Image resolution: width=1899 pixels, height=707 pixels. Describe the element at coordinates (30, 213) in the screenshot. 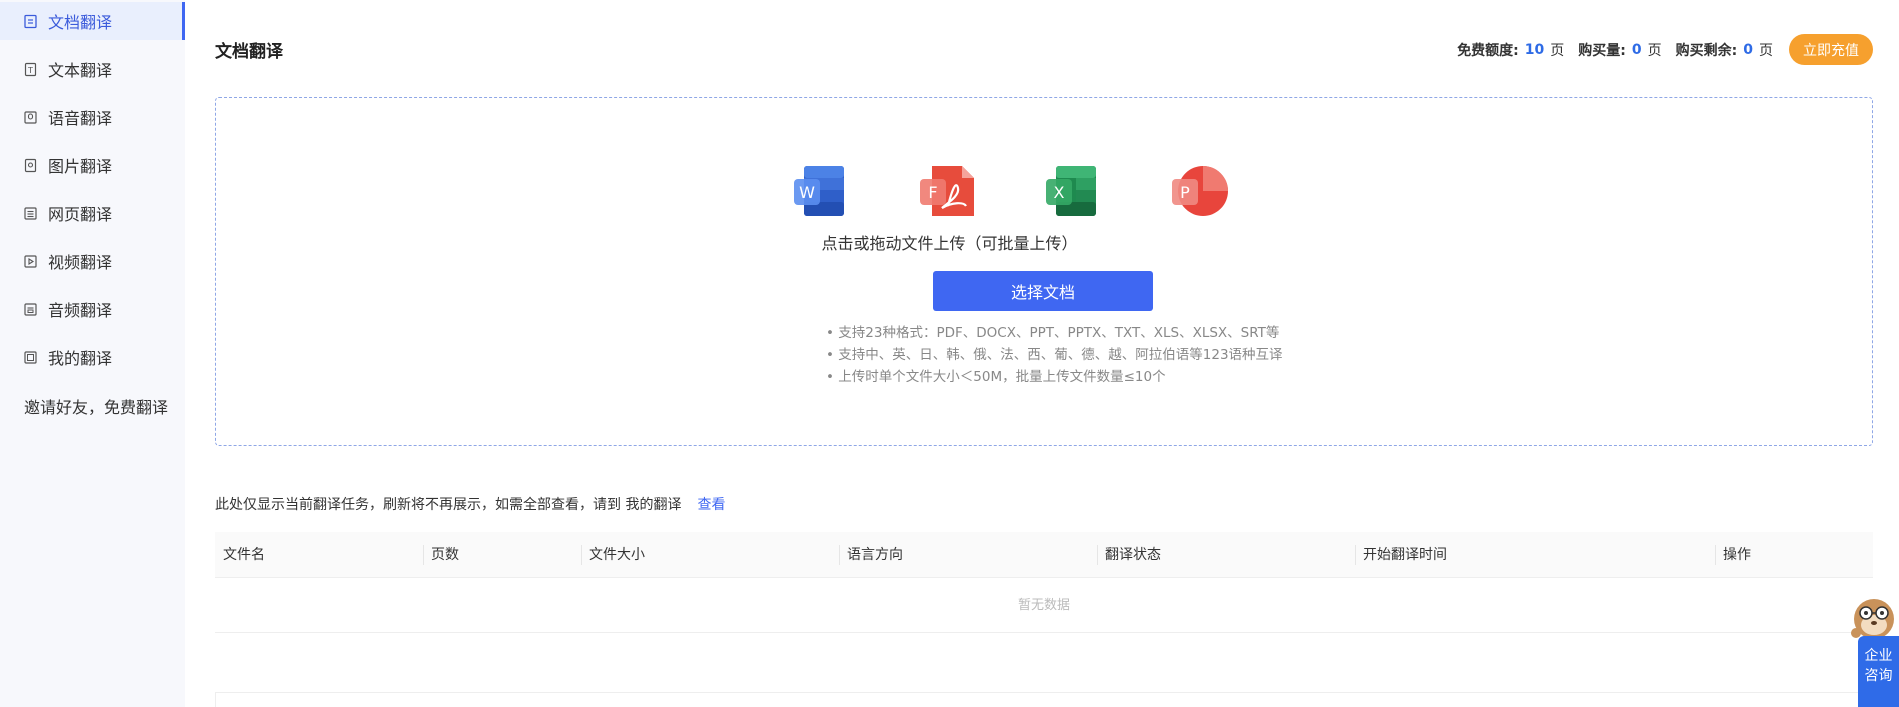

I see `webpage-translate-icon` at that location.